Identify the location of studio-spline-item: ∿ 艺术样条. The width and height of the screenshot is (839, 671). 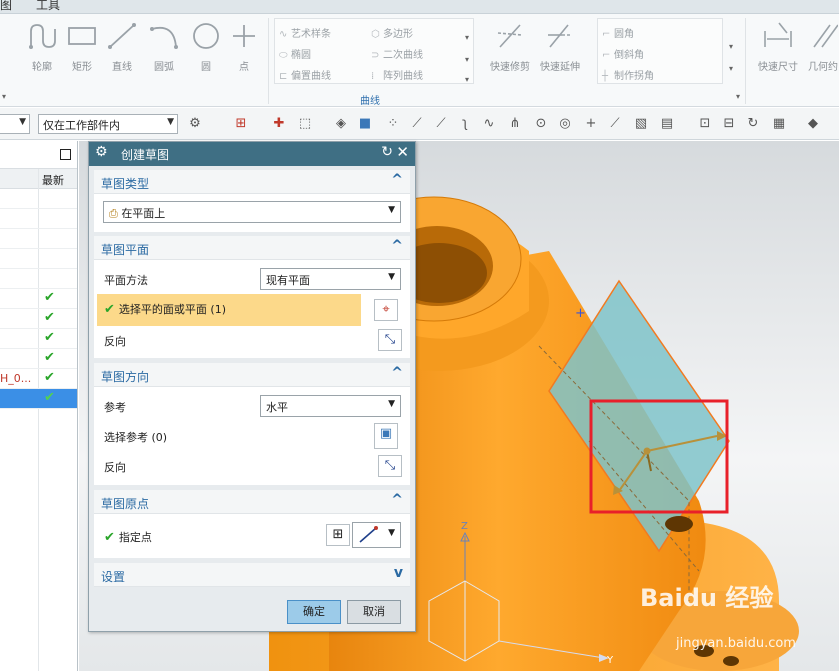
(305, 32).